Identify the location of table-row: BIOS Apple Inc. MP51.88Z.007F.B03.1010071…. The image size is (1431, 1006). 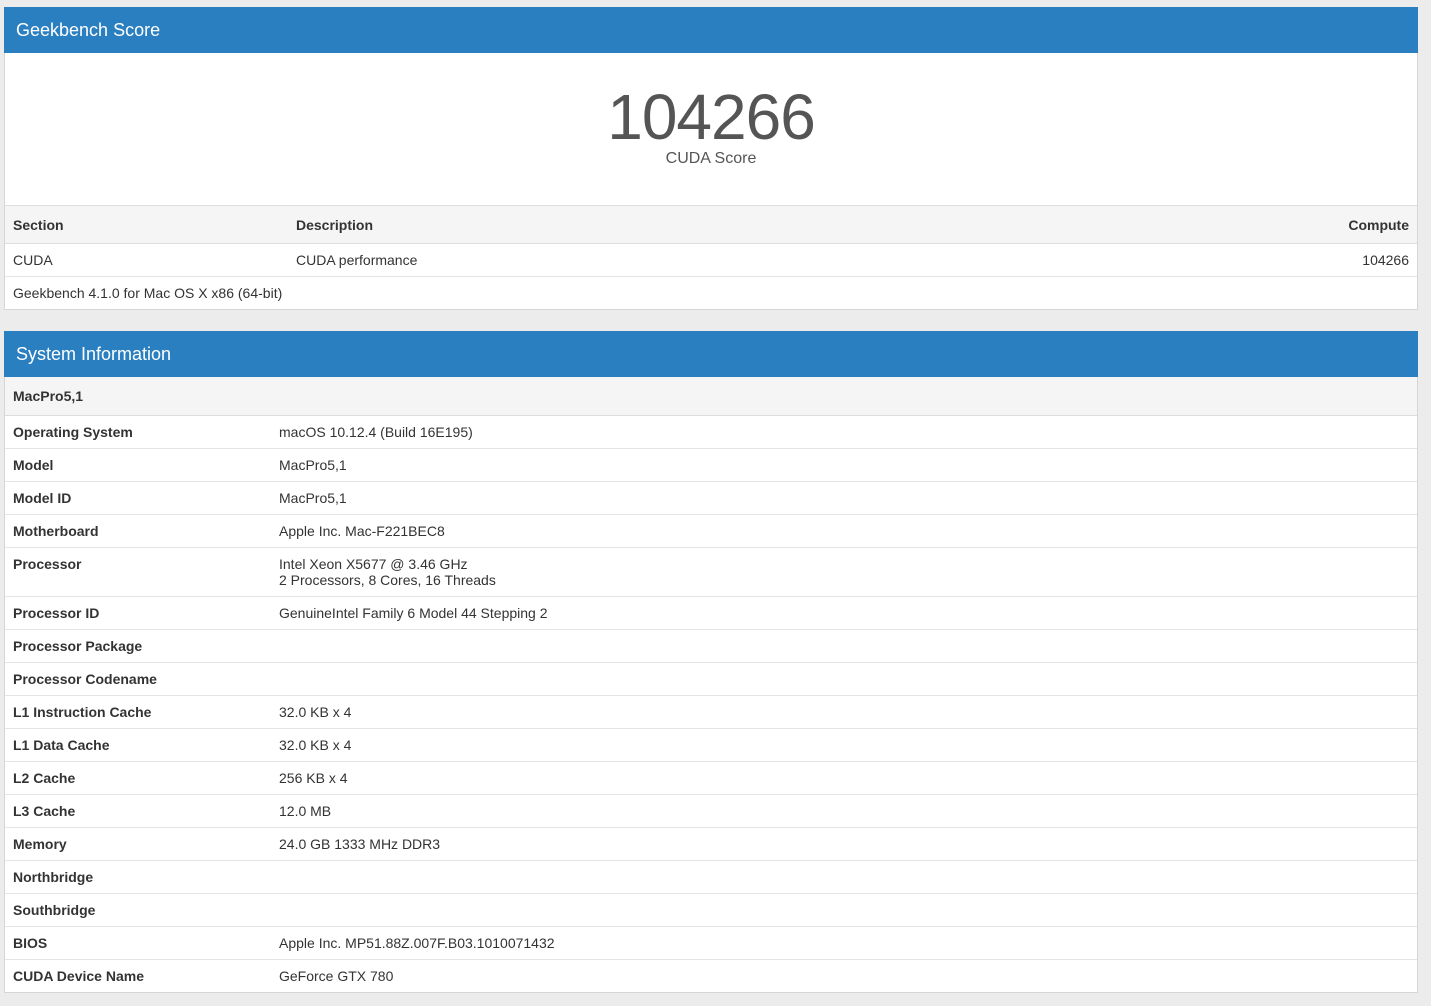
(711, 943).